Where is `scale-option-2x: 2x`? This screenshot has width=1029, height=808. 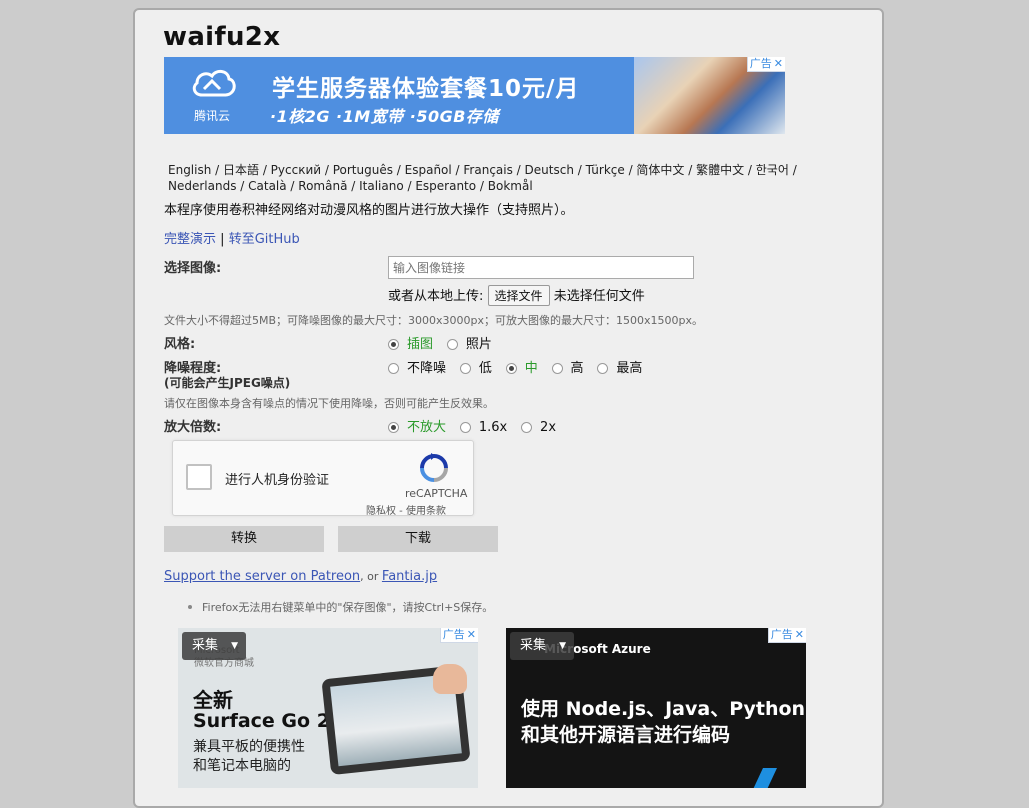
scale-option-2x: 2x is located at coordinates (548, 427).